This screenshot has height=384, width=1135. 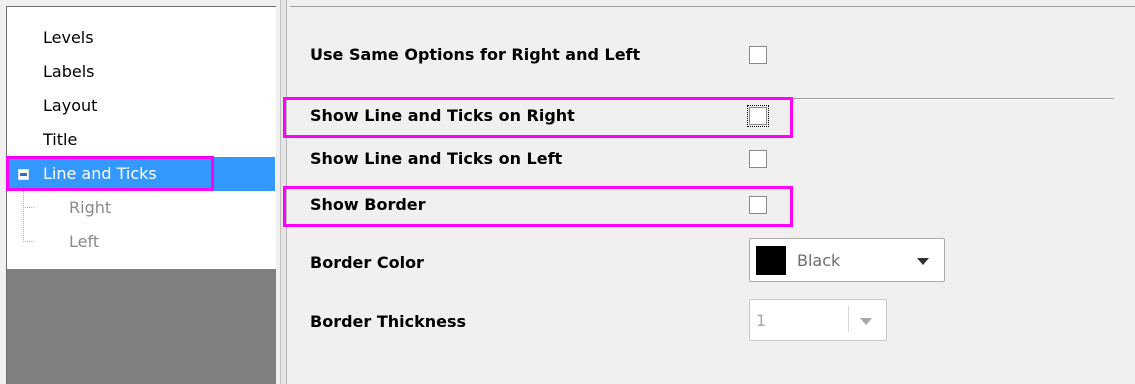 I want to click on border-thickness-label: Border Thickness, so click(x=388, y=321).